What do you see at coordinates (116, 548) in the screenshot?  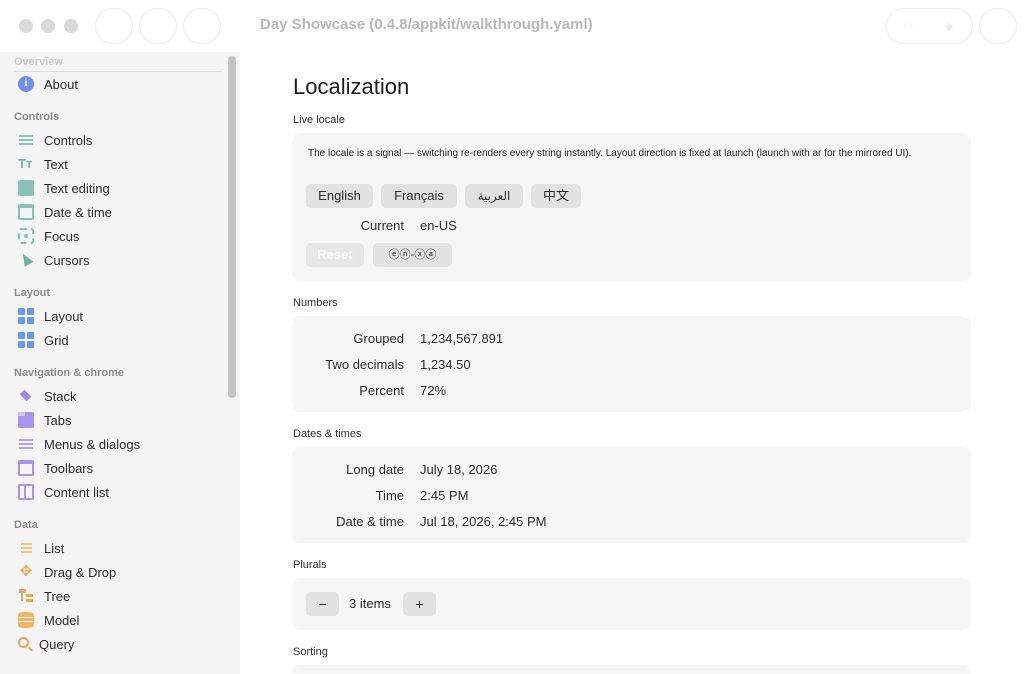 I see `sidebar-item-list: List` at bounding box center [116, 548].